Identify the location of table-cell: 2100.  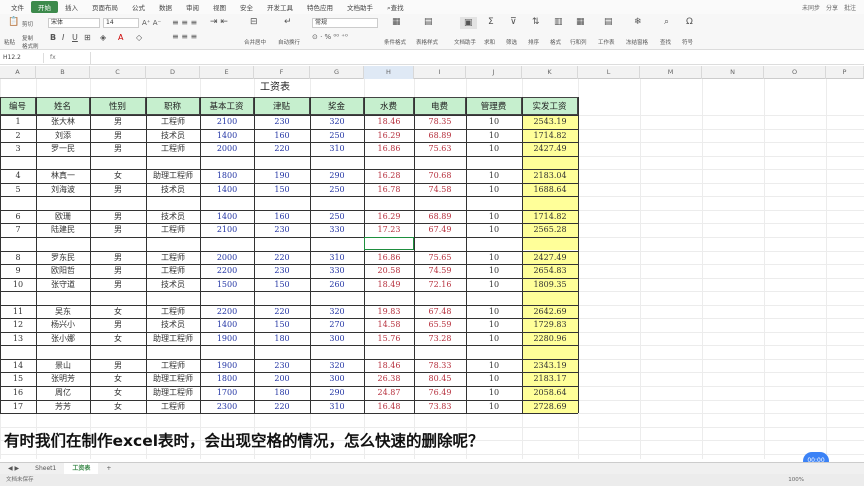
(227, 230).